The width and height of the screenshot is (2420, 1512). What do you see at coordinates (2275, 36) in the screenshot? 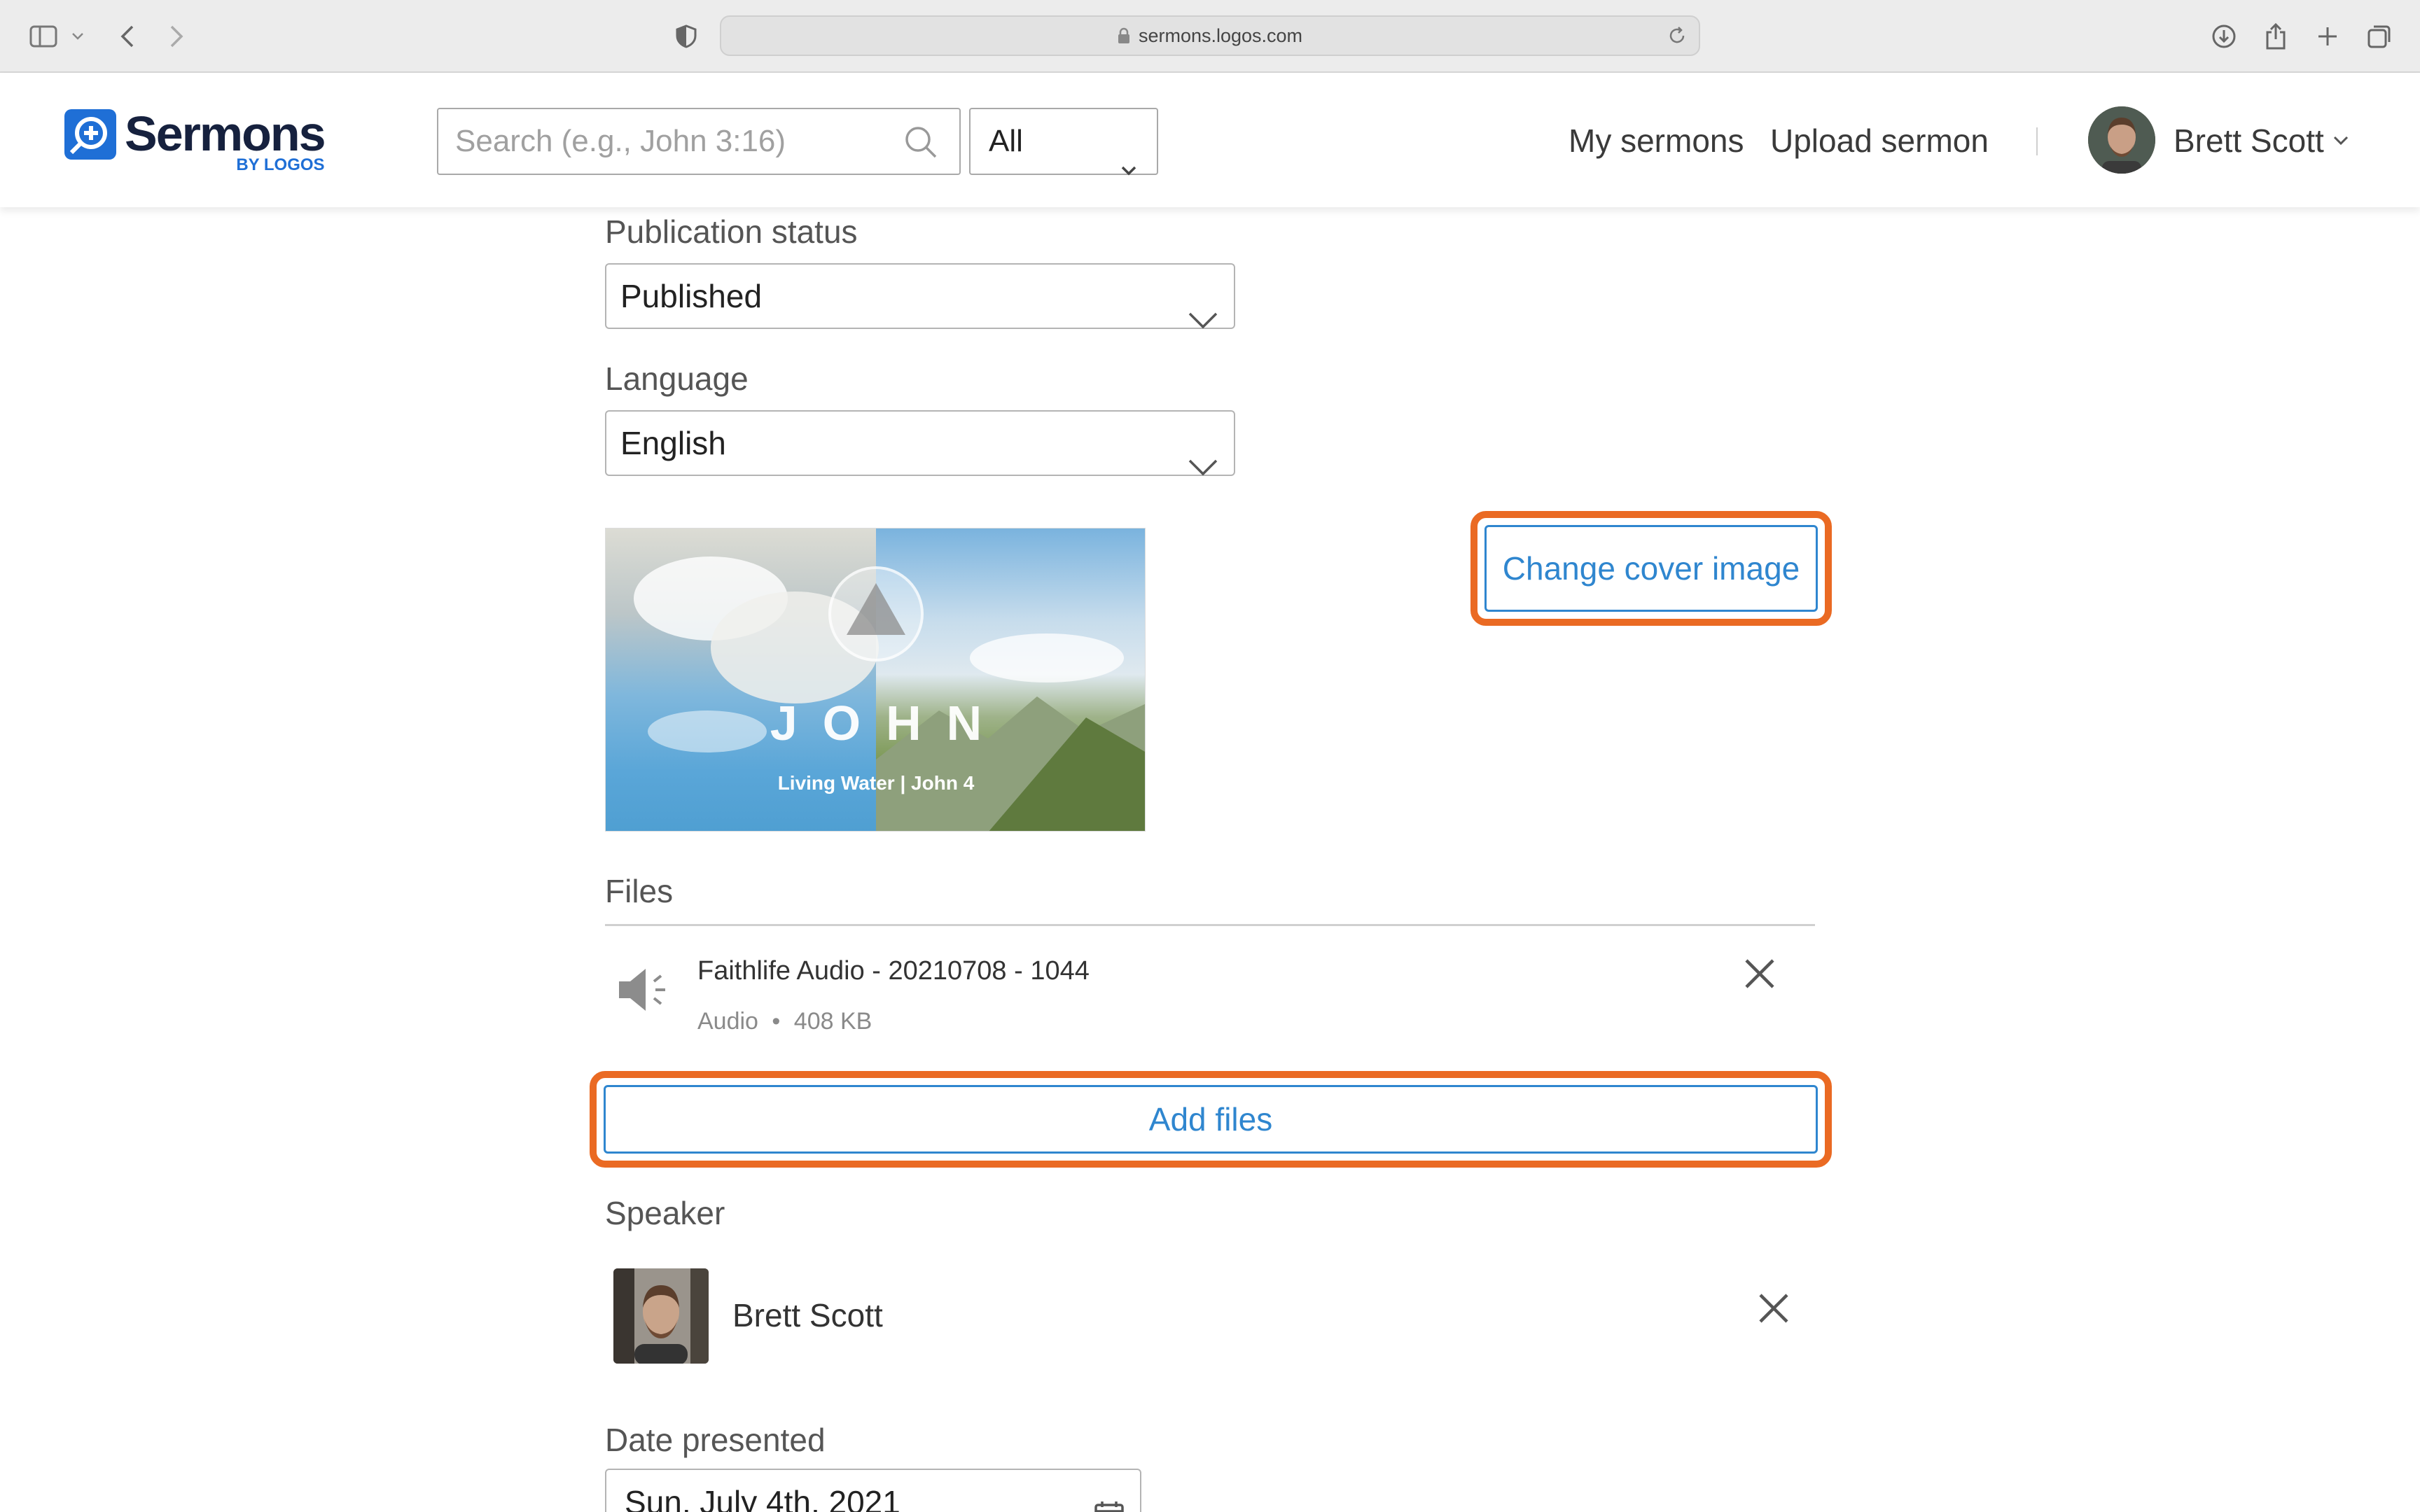
I see `share-icon` at bounding box center [2275, 36].